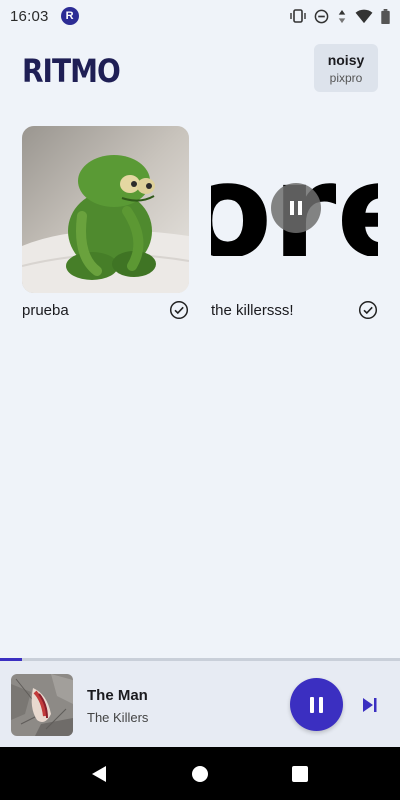 The height and width of the screenshot is (800, 400). I want to click on app-notification-icon: R, so click(69, 16).